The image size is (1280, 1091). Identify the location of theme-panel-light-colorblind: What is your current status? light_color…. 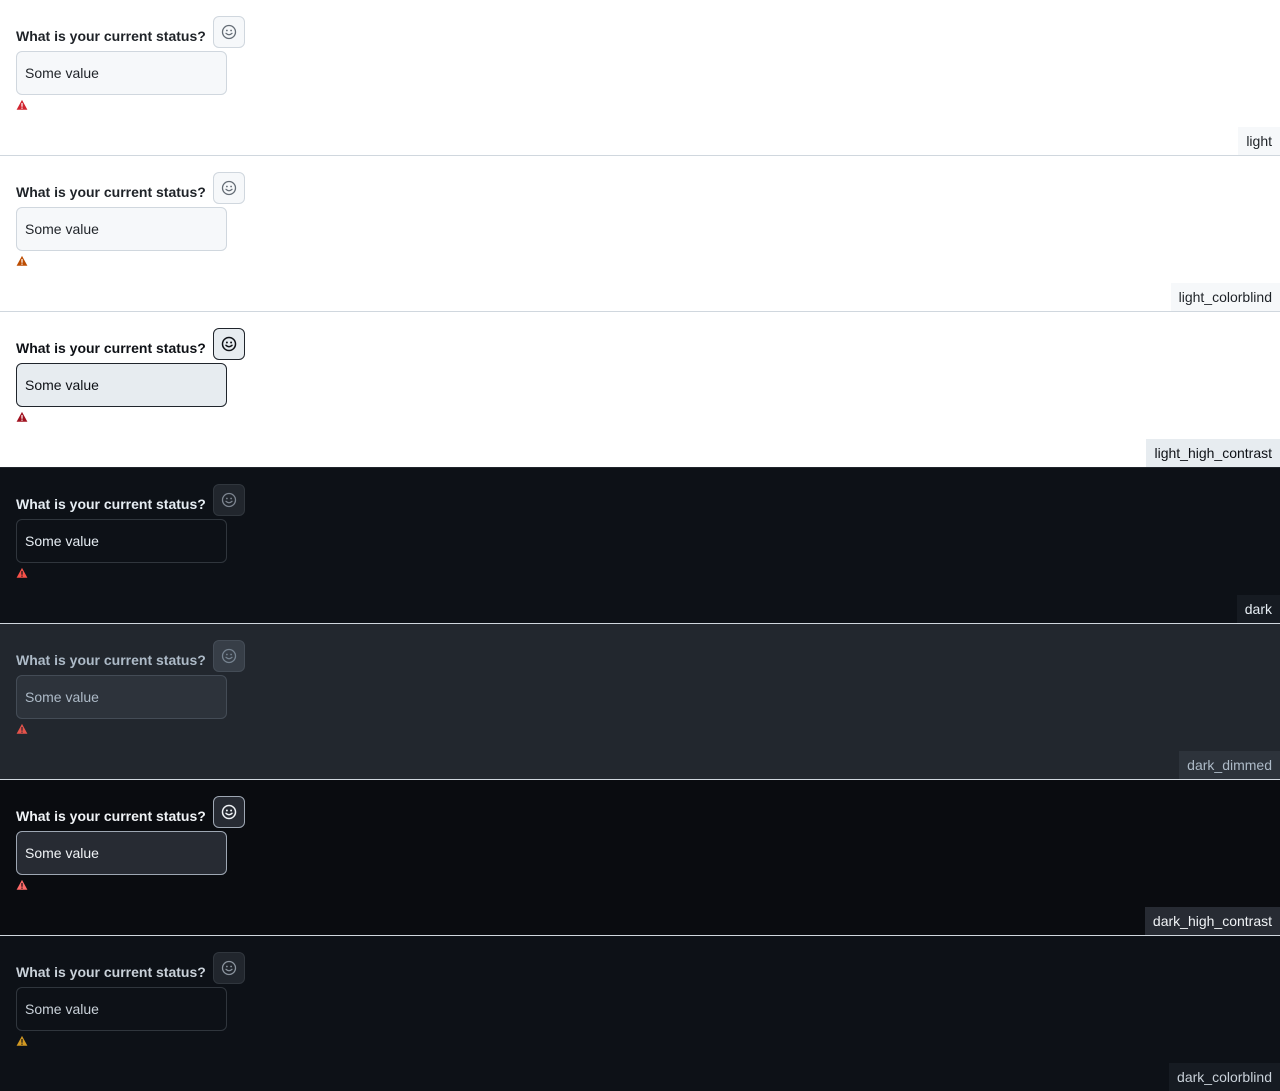
(640, 234).